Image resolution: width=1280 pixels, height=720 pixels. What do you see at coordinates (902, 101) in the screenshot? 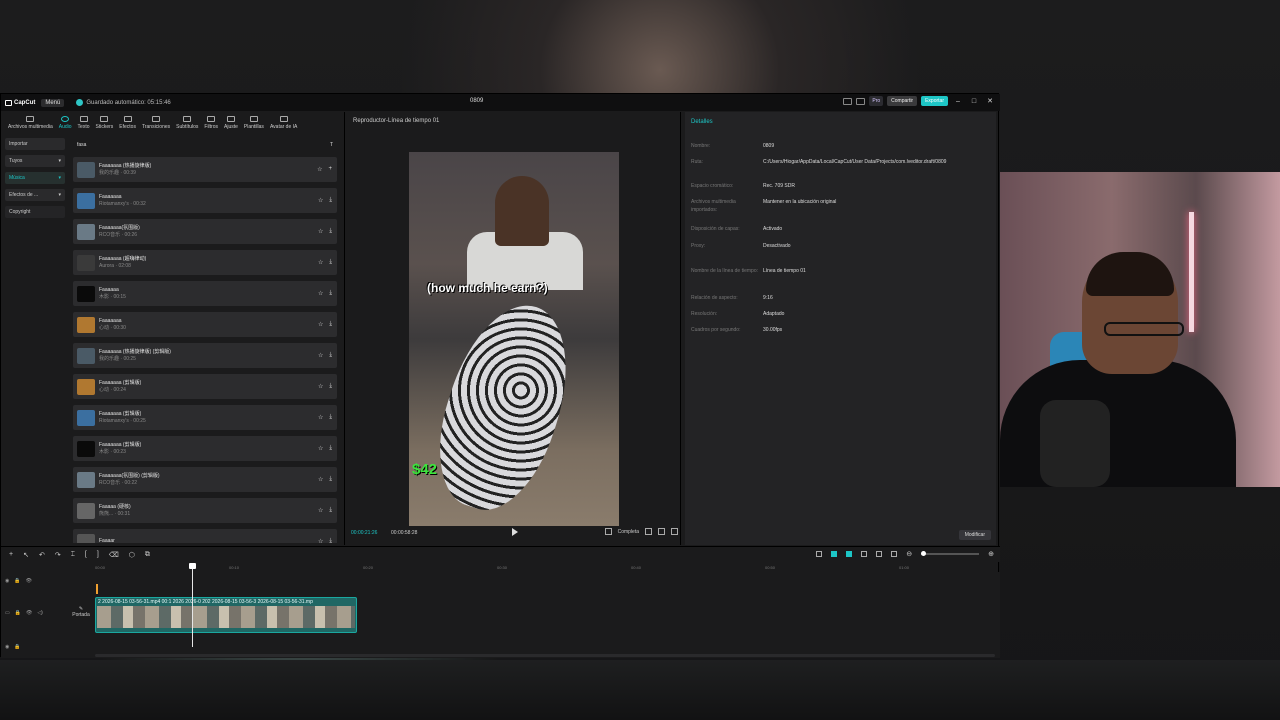
I see `share-button: Compartir` at bounding box center [902, 101].